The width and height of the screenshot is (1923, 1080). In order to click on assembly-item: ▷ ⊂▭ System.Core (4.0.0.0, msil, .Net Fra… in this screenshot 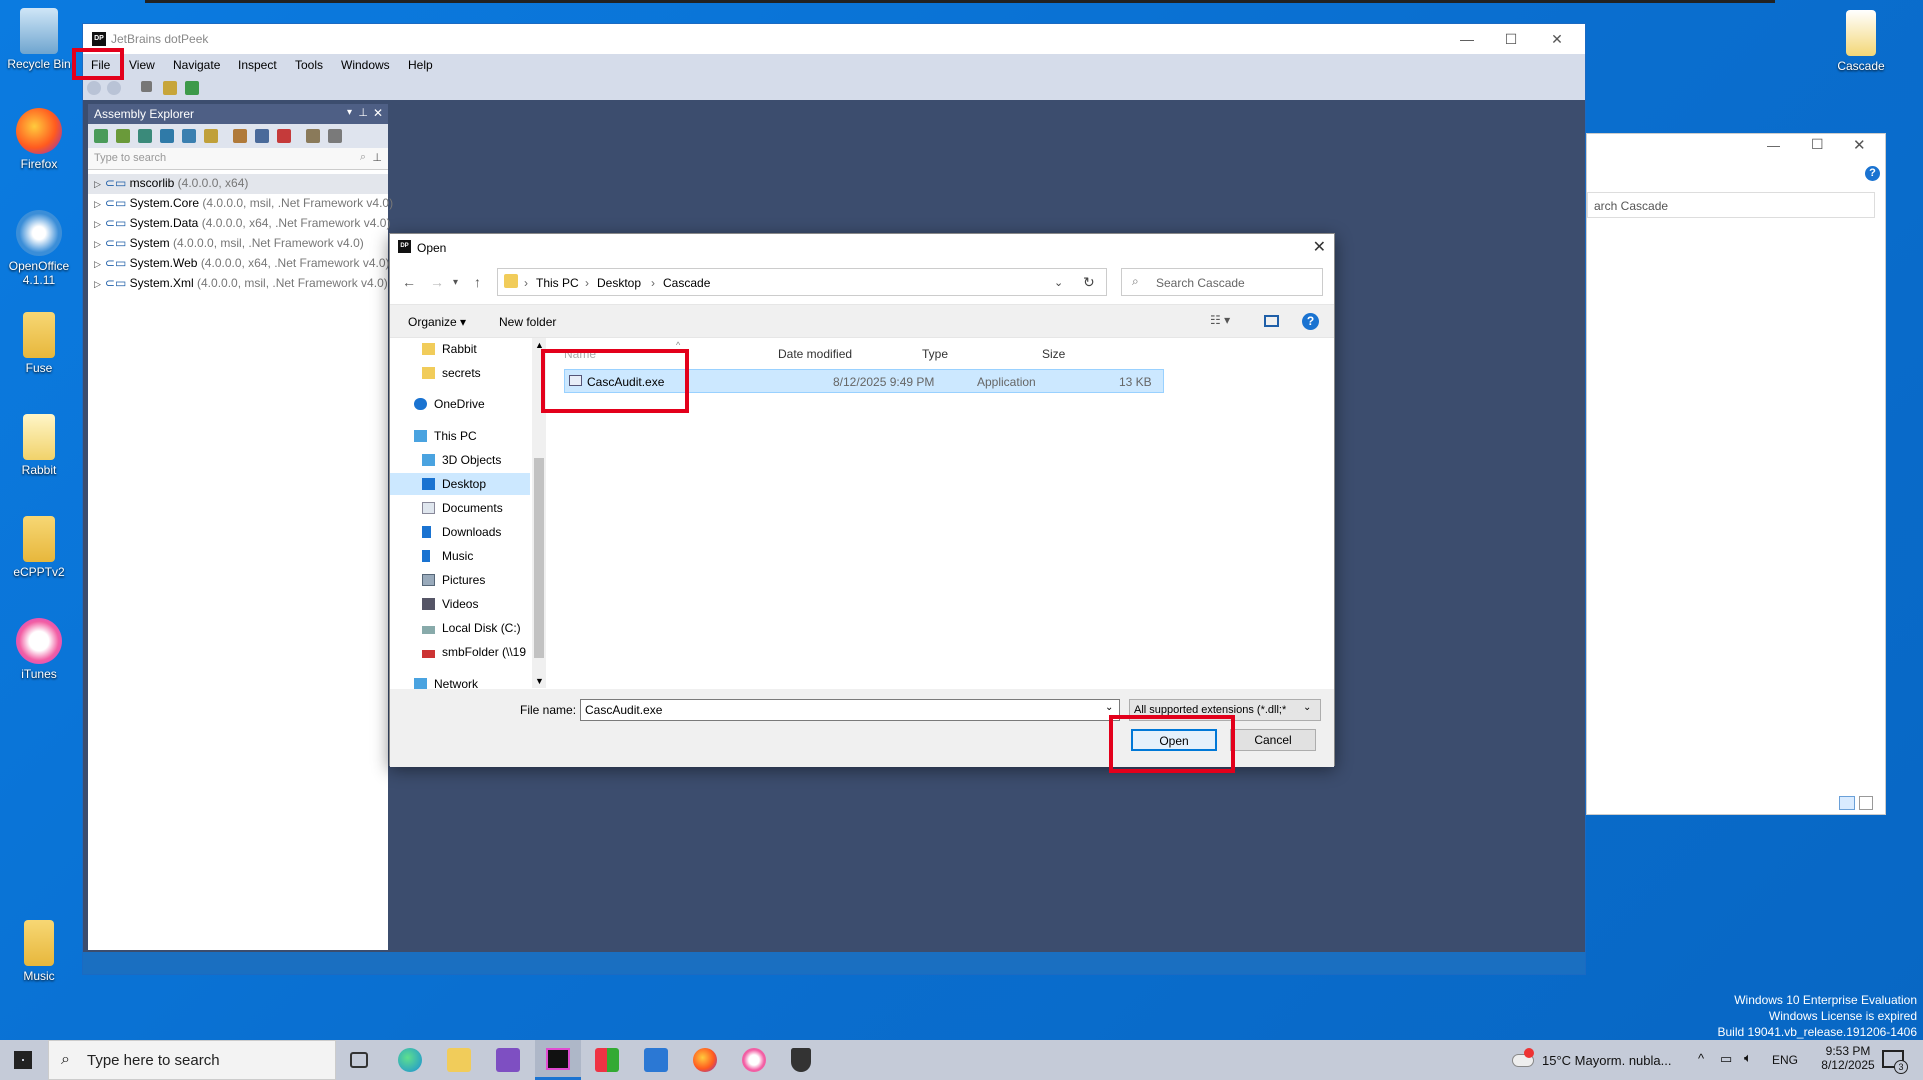, I will do `click(240, 204)`.